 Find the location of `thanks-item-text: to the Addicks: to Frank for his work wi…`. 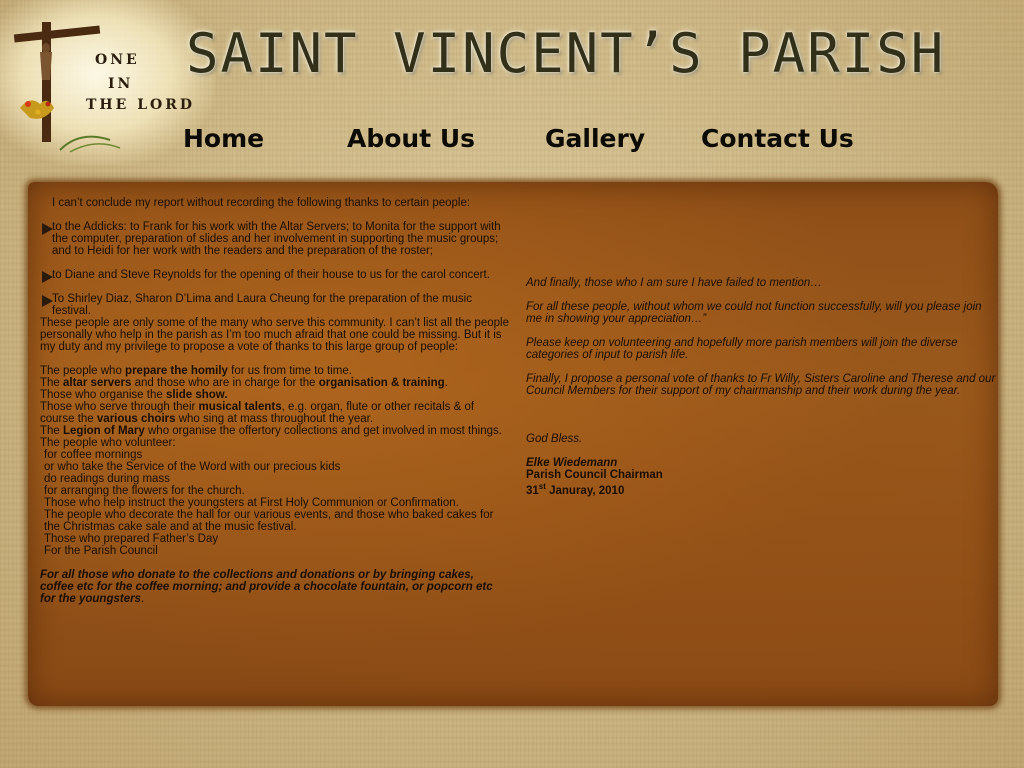

thanks-item-text: to the Addicks: to Frank for his work wi… is located at coordinates (276, 239).